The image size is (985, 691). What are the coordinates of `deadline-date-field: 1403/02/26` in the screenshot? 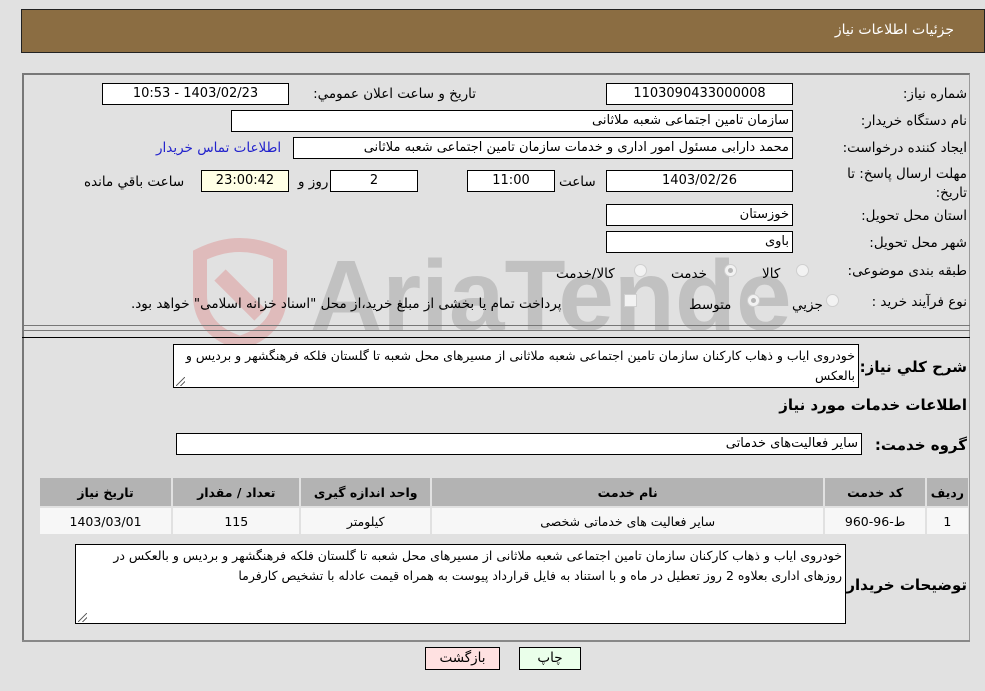 It's located at (699, 181).